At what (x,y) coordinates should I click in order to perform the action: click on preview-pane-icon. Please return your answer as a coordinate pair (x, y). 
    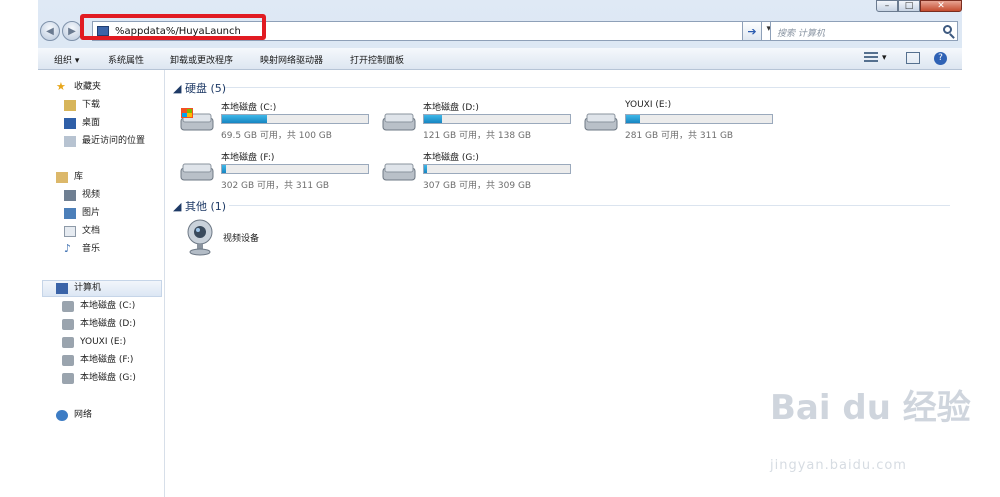
    Looking at the image, I should click on (913, 58).